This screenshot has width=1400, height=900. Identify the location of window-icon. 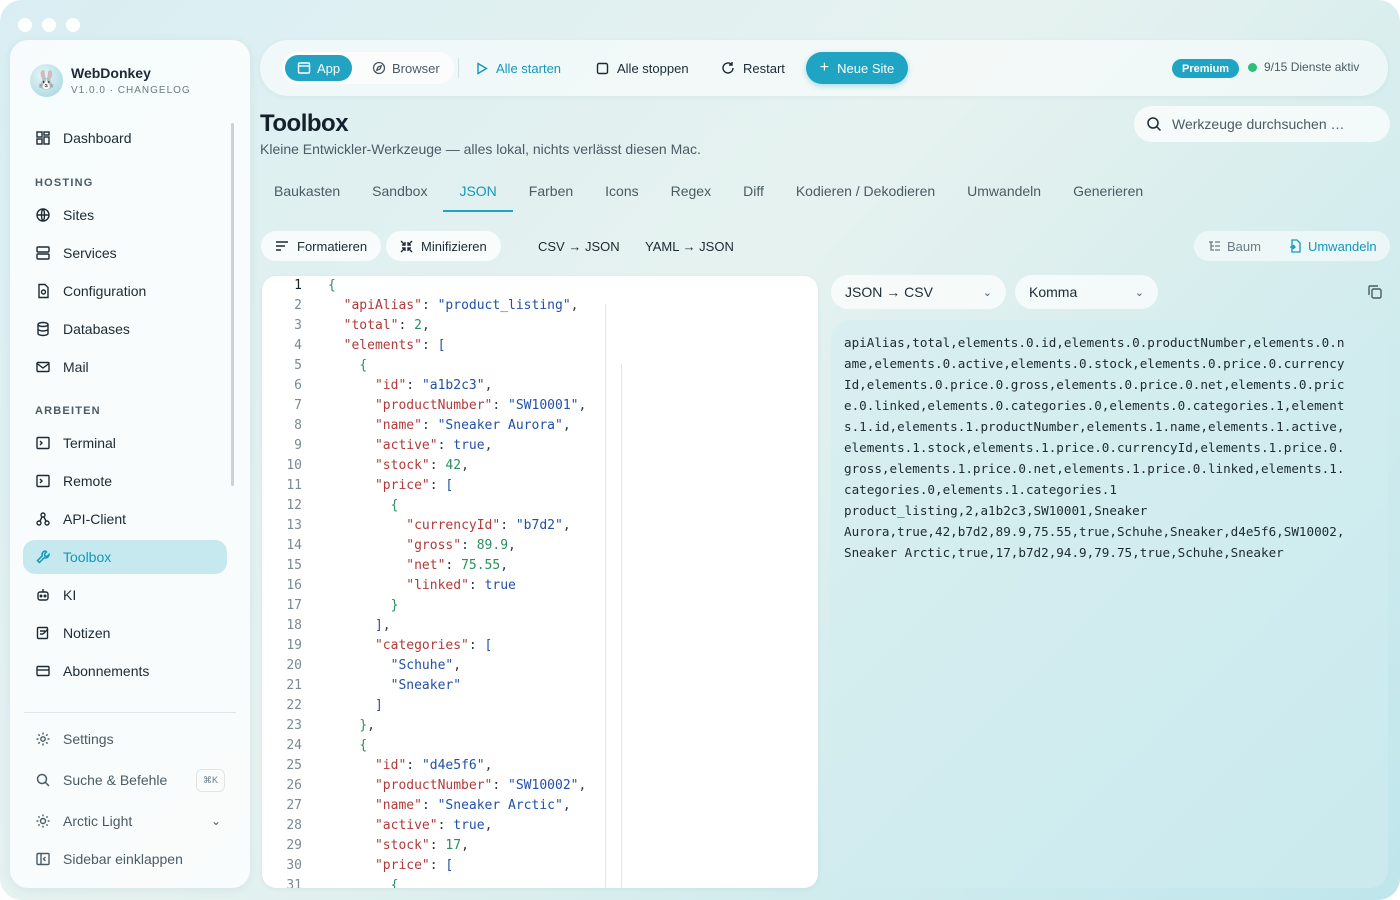
(304, 68).